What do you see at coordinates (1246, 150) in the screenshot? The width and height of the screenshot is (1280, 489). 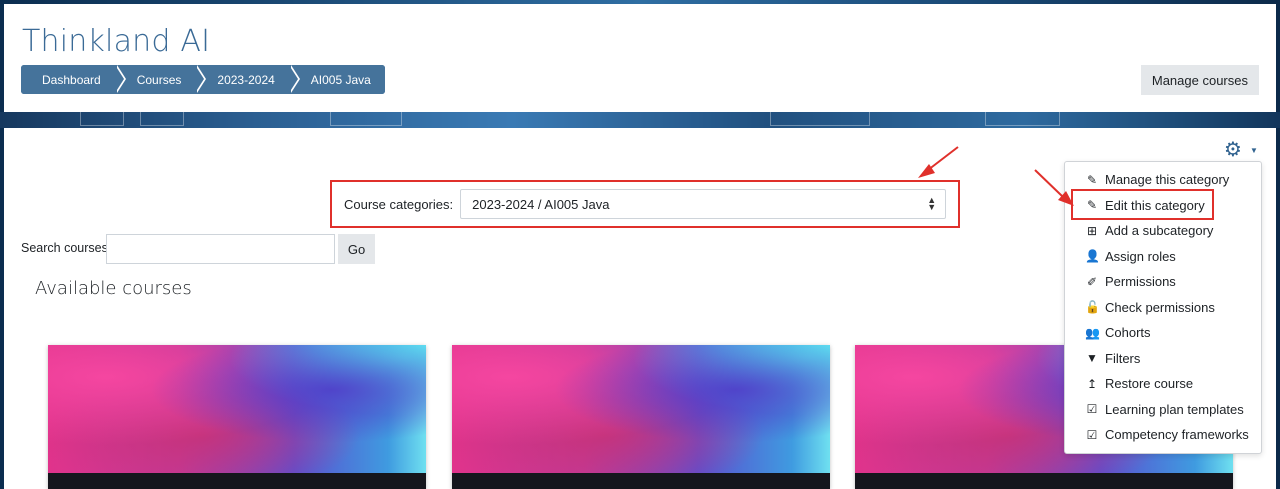 I see `settings-menu-toggle: ⚙ ▼` at bounding box center [1246, 150].